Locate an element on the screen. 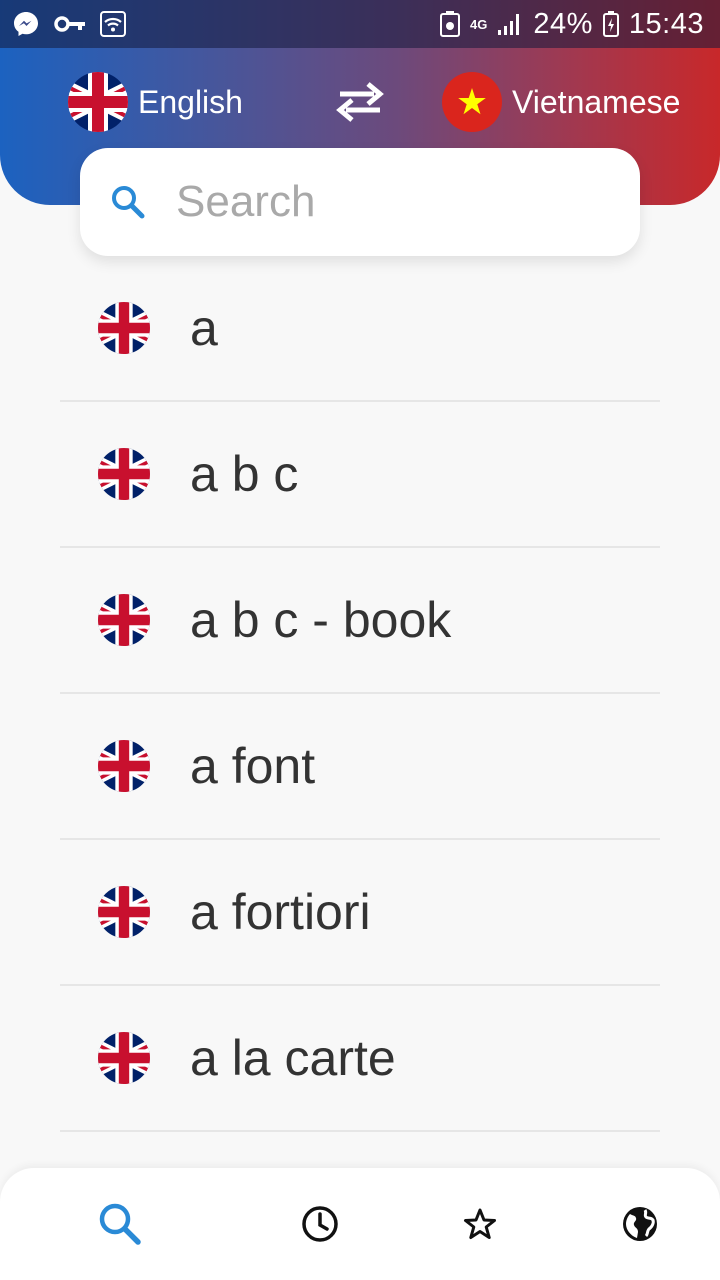 The height and width of the screenshot is (1280, 720). list-item: a la carte is located at coordinates (360, 1059).